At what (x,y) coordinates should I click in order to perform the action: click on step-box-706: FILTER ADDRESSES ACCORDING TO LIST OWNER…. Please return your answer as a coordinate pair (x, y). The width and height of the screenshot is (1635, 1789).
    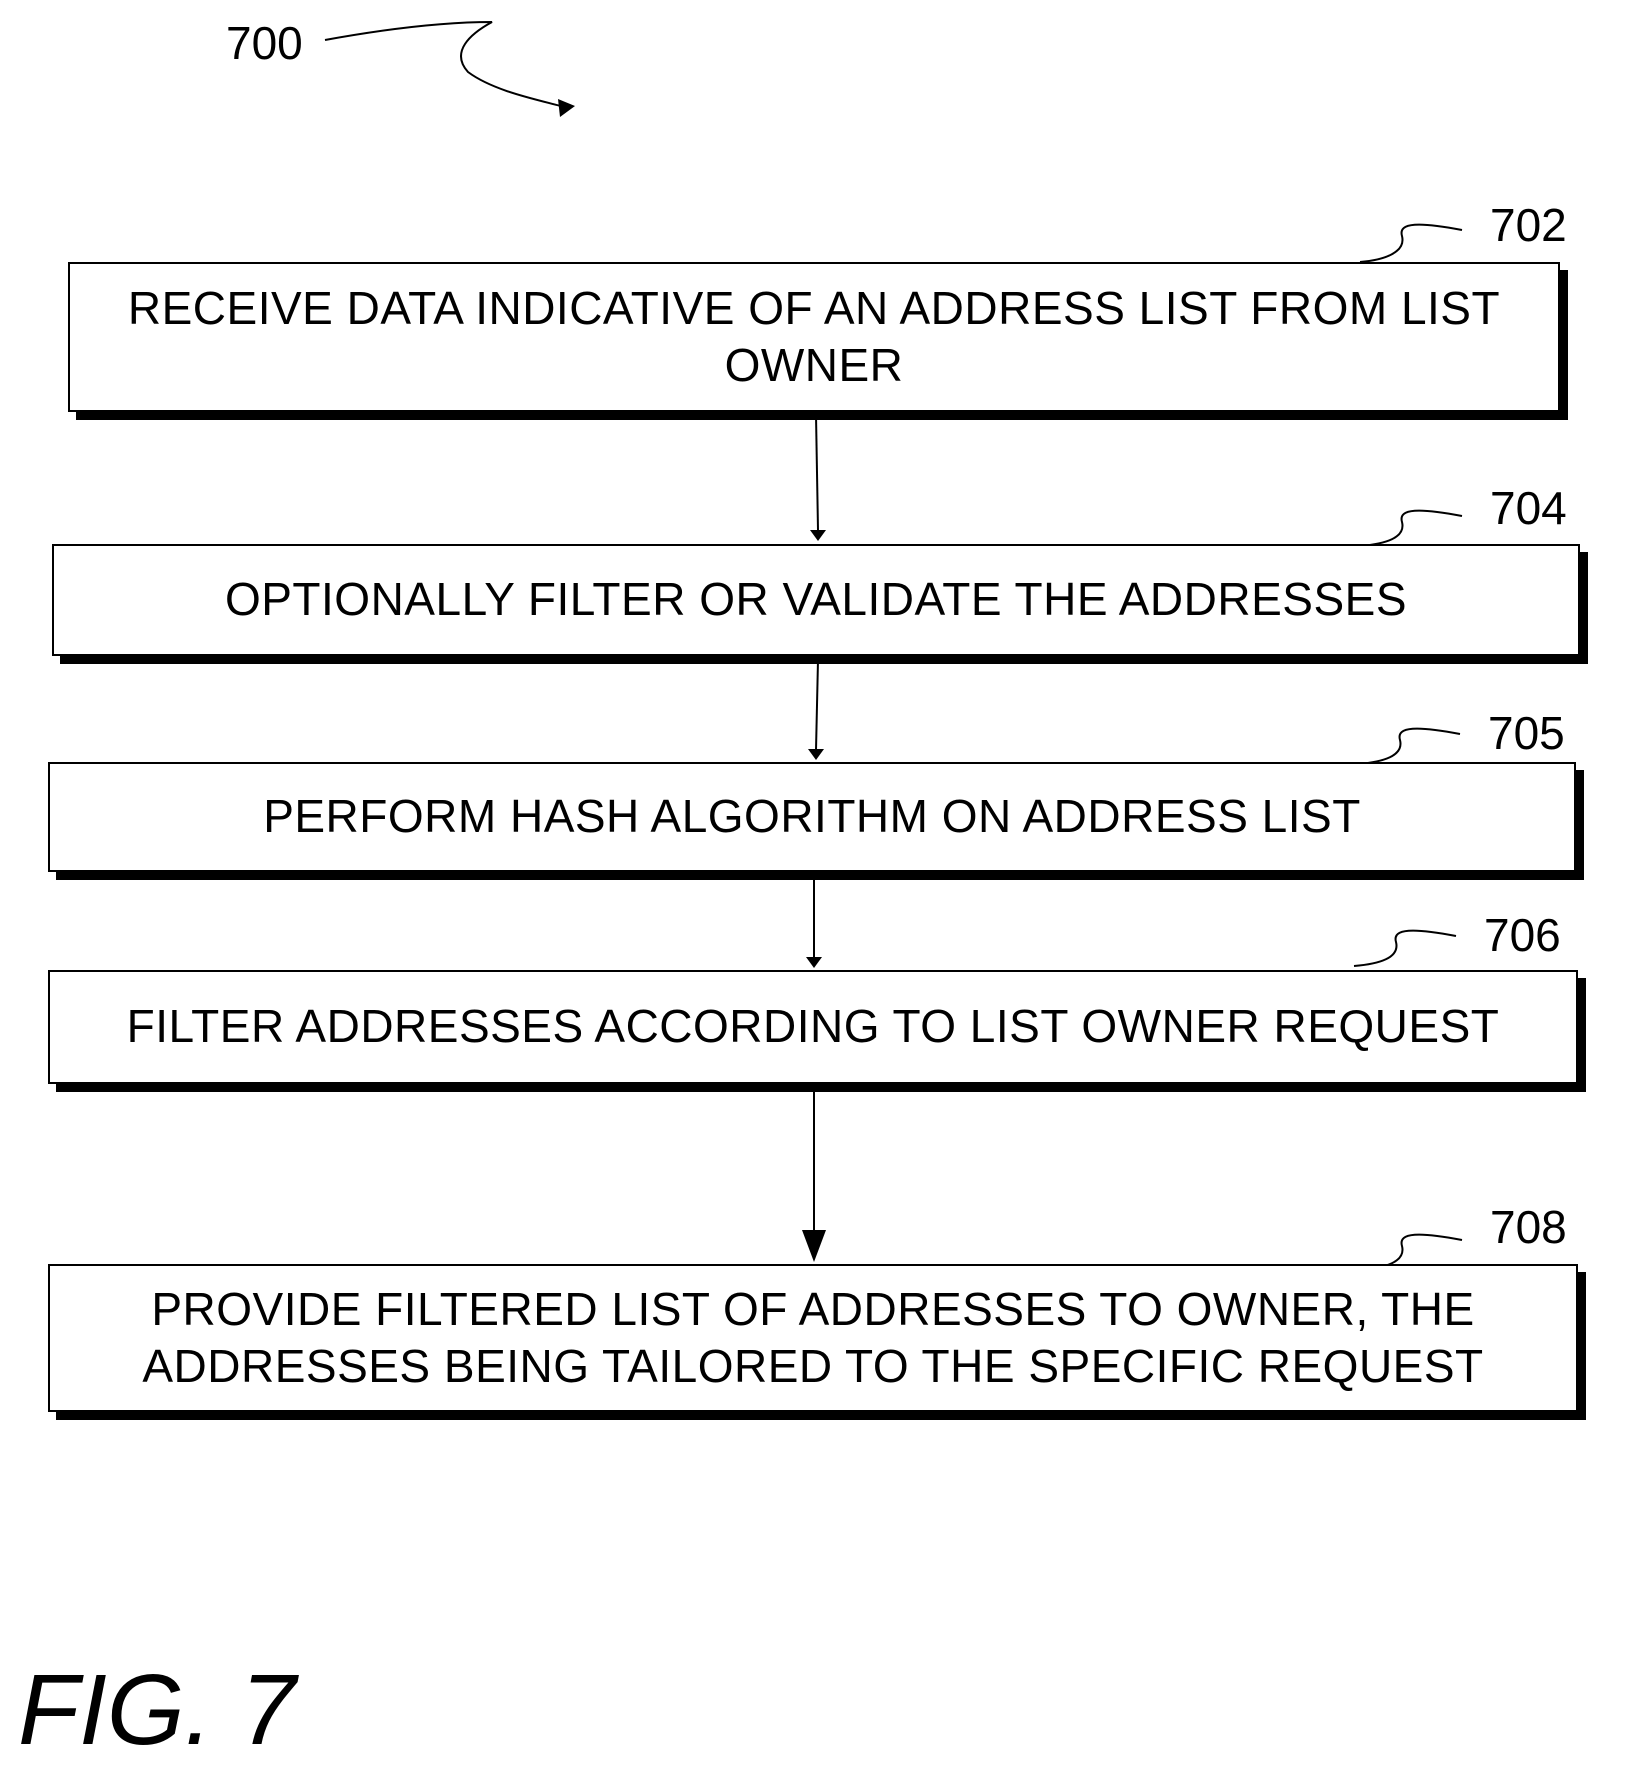
    Looking at the image, I should click on (813, 1027).